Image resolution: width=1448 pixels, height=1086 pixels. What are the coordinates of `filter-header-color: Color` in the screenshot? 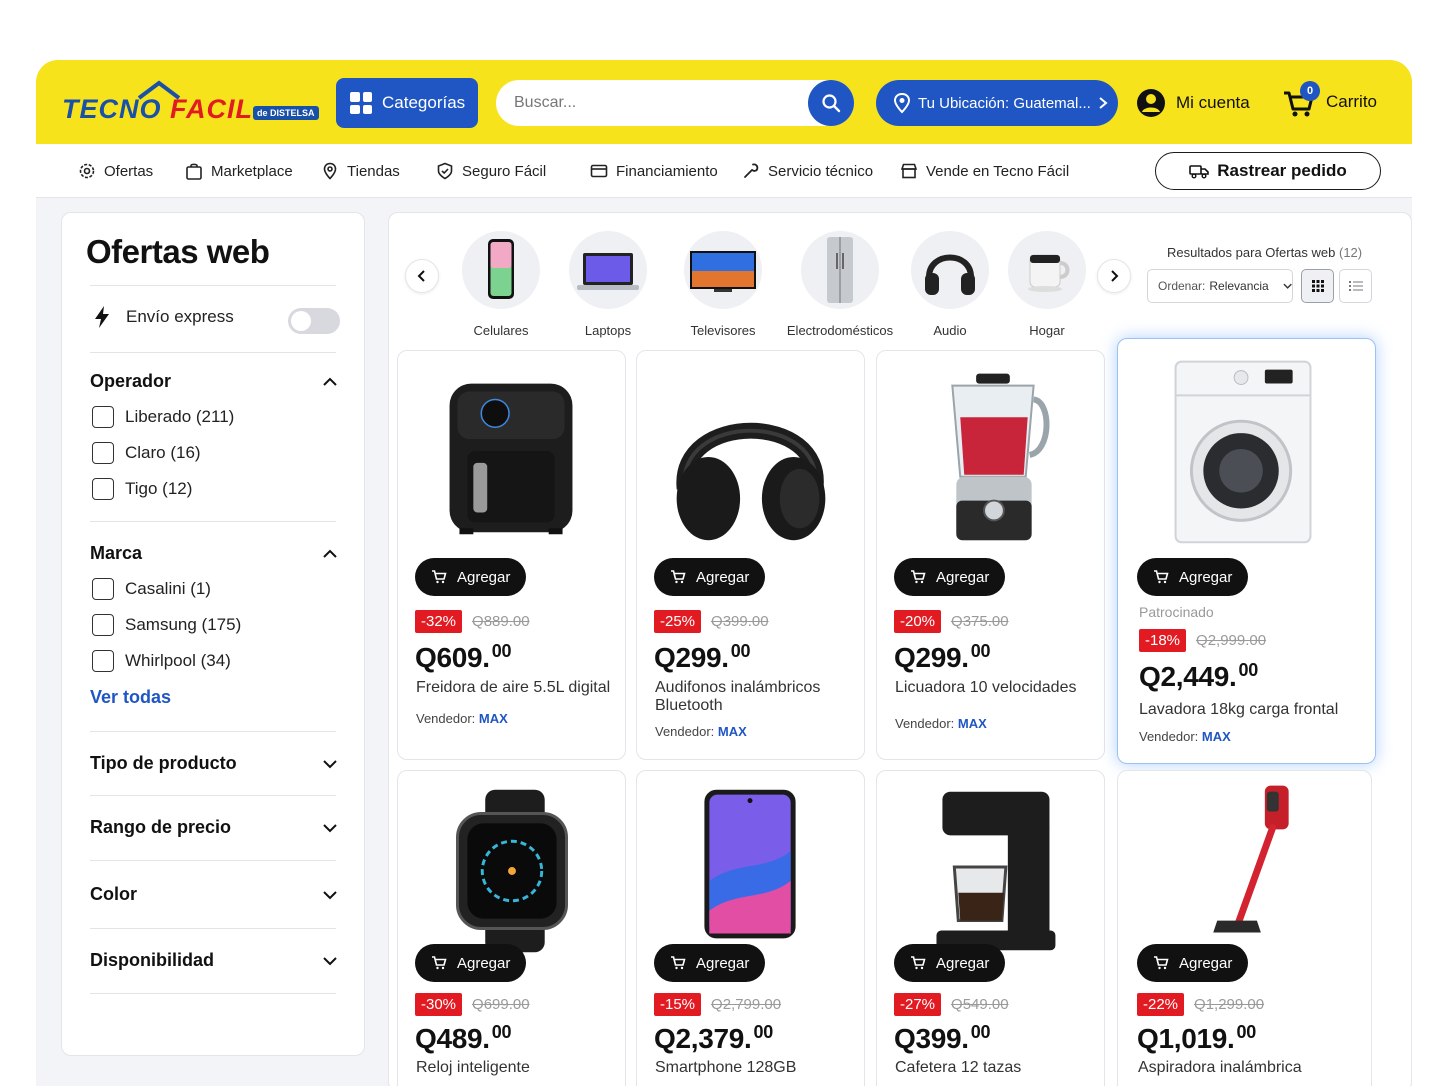 It's located at (214, 894).